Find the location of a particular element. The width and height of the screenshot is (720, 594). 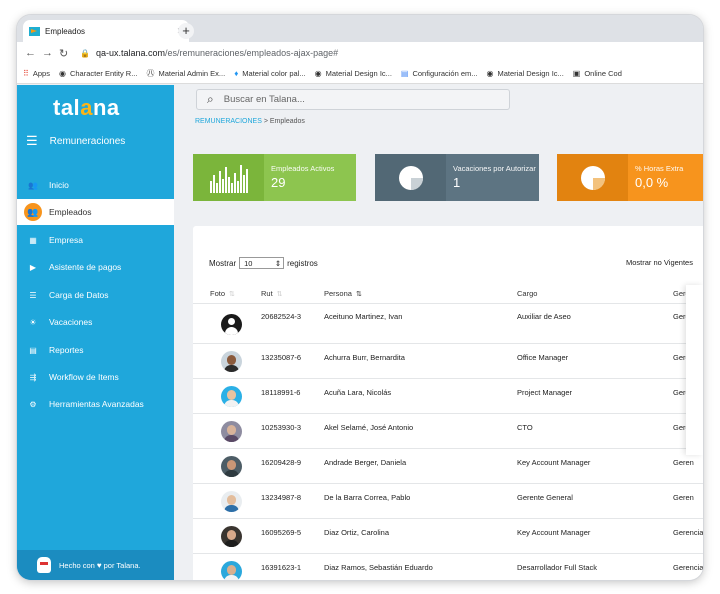

vacaciones-value: 1 is located at coordinates (457, 182).